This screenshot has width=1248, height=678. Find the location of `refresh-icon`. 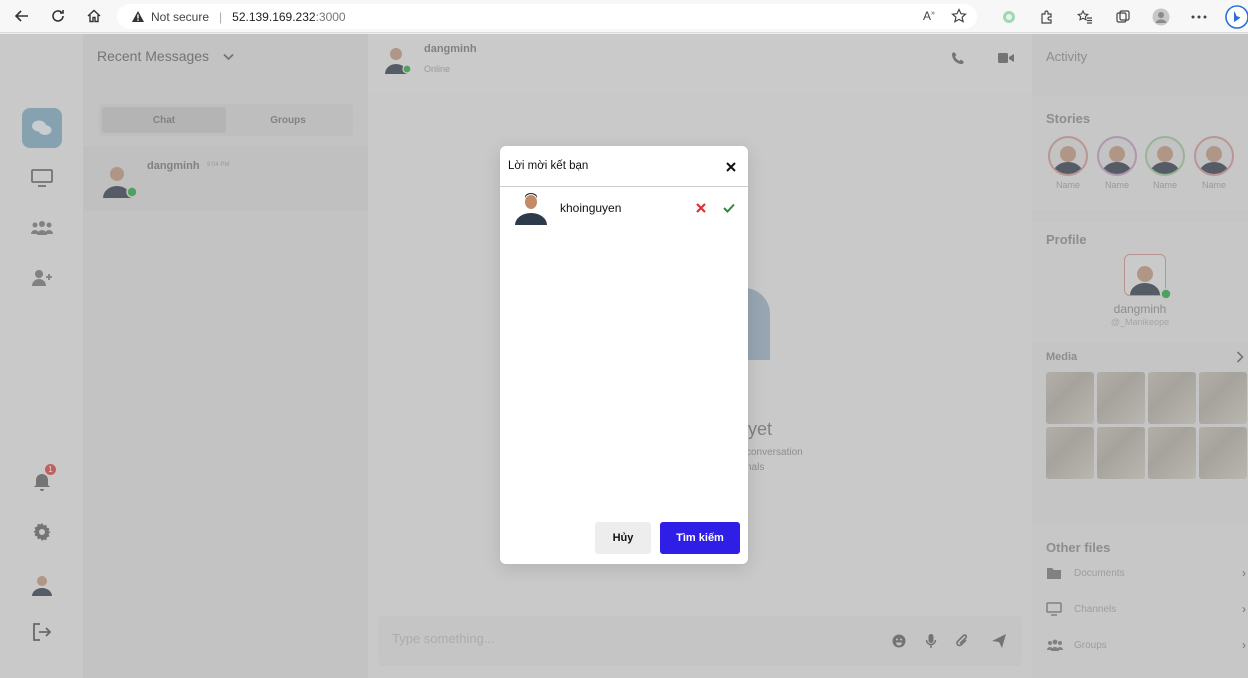

refresh-icon is located at coordinates (58, 16).